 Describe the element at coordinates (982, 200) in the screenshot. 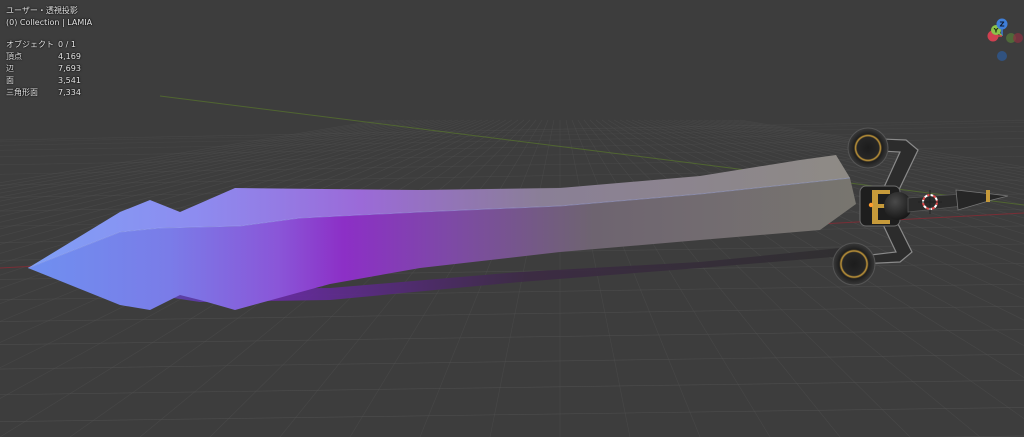

I see `pommel-spike` at that location.